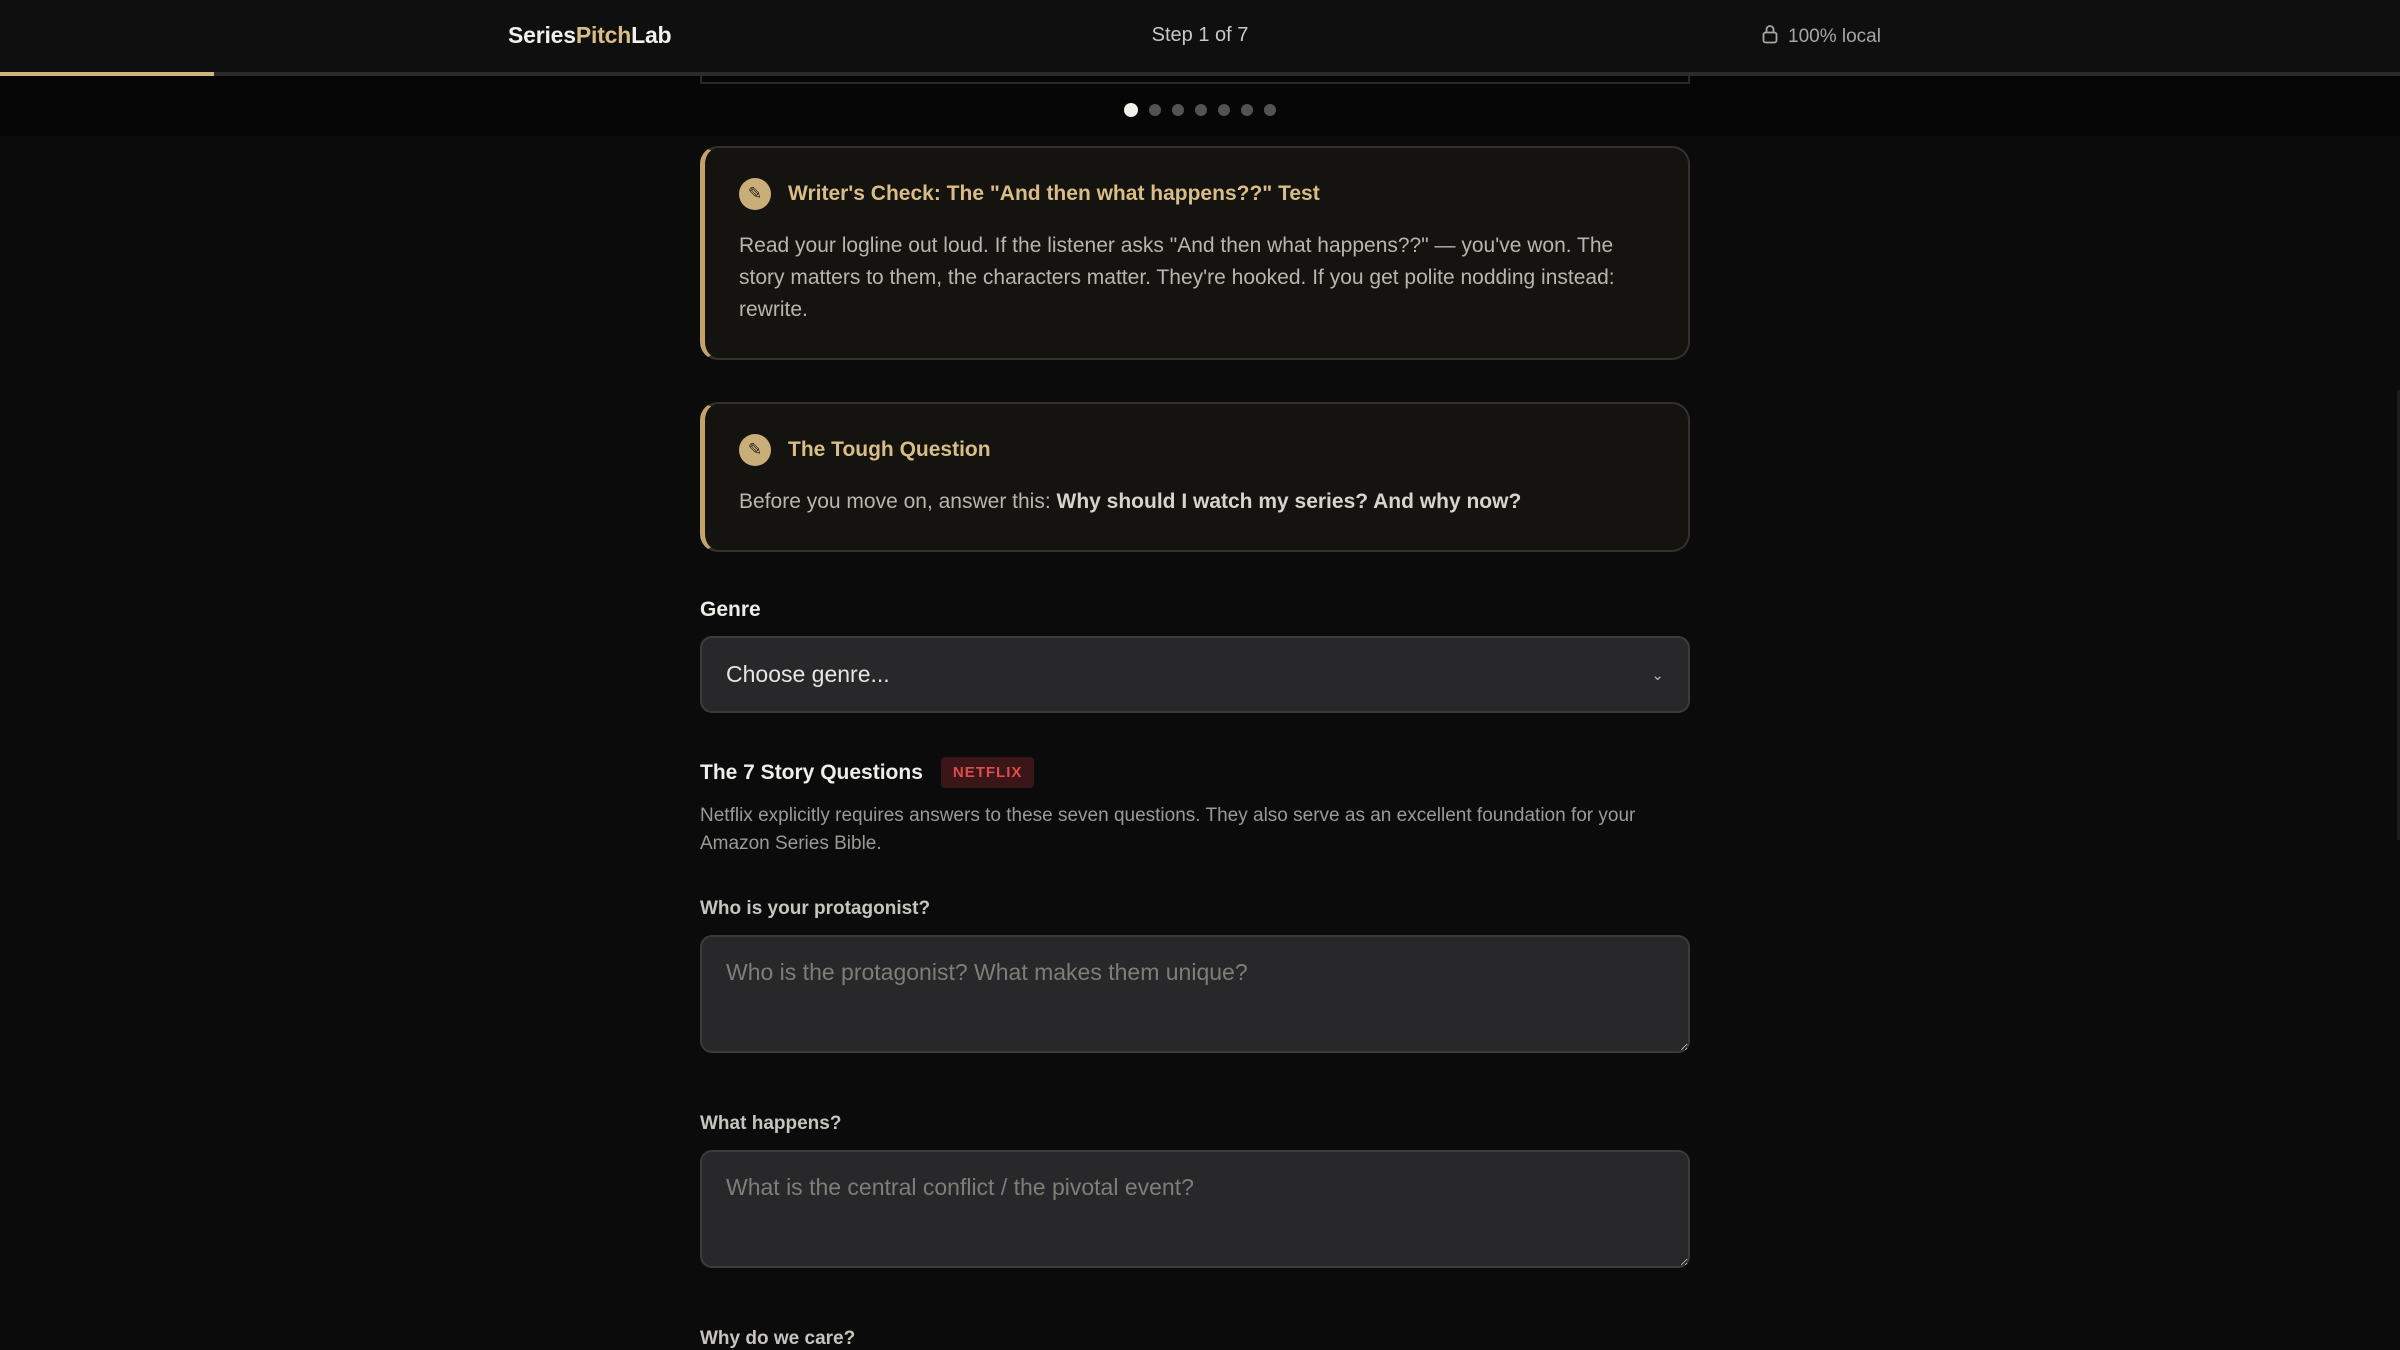  Describe the element at coordinates (815, 908) in the screenshot. I see `question-label-protagonist: Who is your protagonist?` at that location.